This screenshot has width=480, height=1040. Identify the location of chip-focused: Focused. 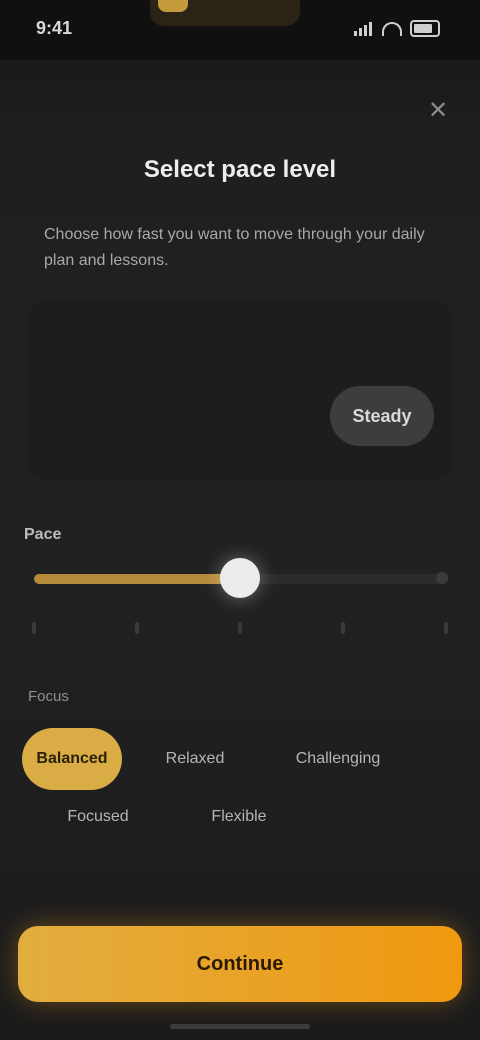
(98, 817).